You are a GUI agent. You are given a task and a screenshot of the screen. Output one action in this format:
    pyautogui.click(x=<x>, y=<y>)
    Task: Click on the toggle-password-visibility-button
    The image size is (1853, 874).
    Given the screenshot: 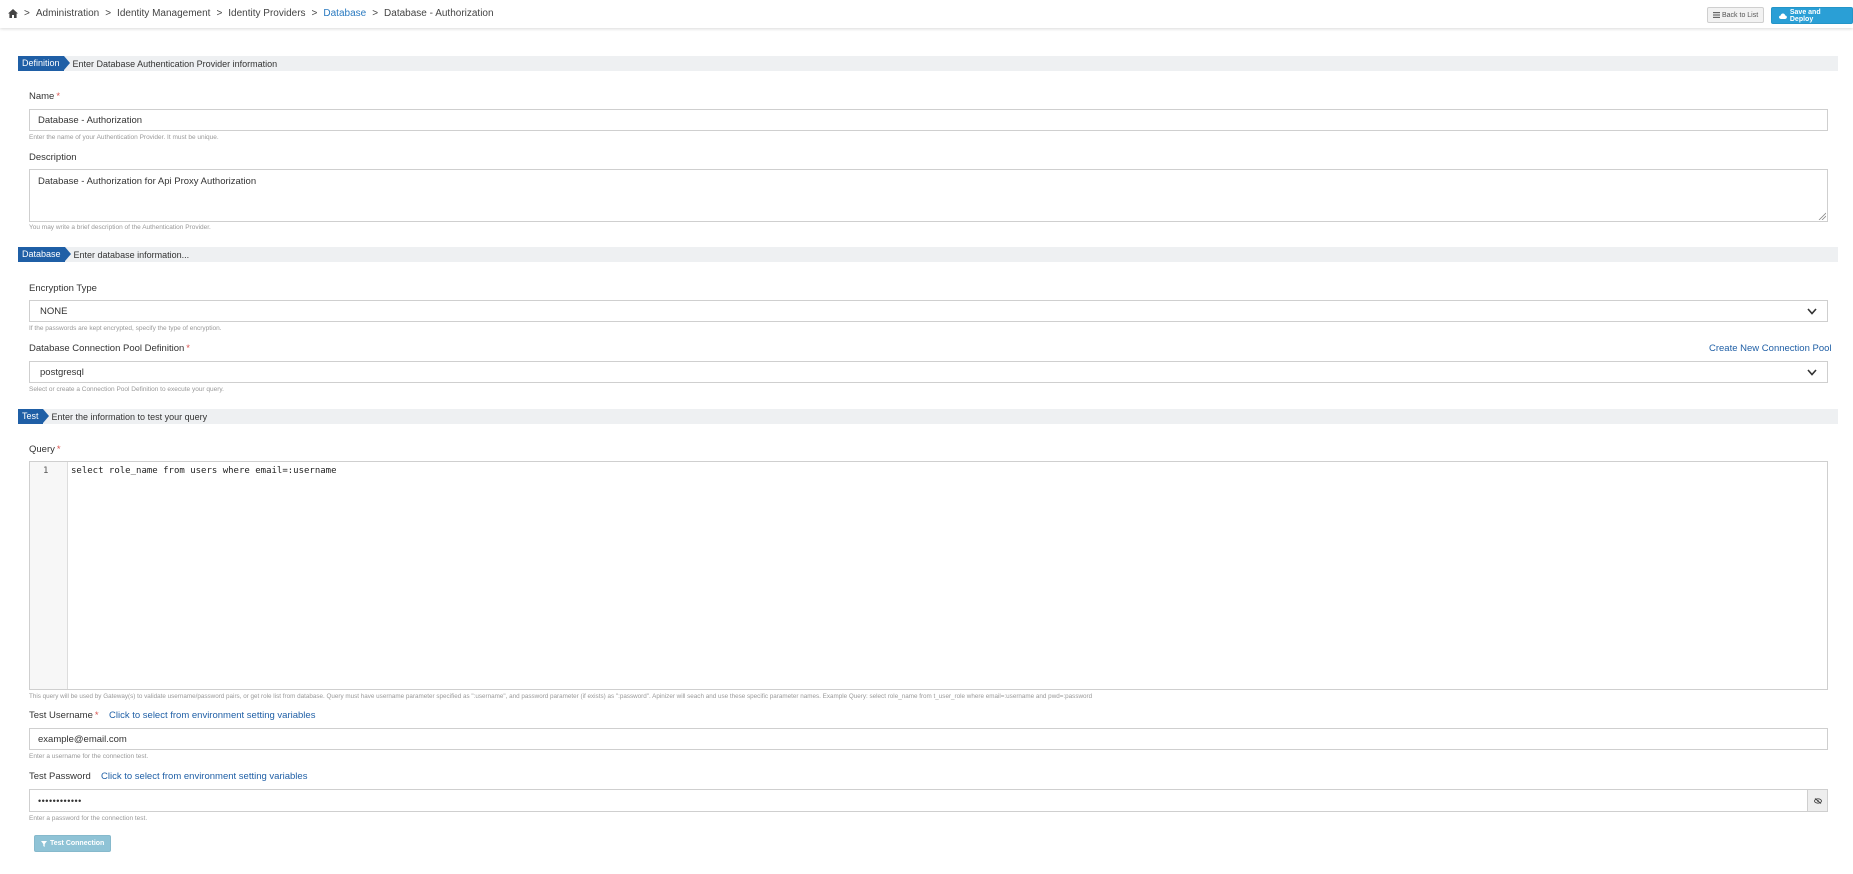 What is the action you would take?
    pyautogui.click(x=1817, y=800)
    